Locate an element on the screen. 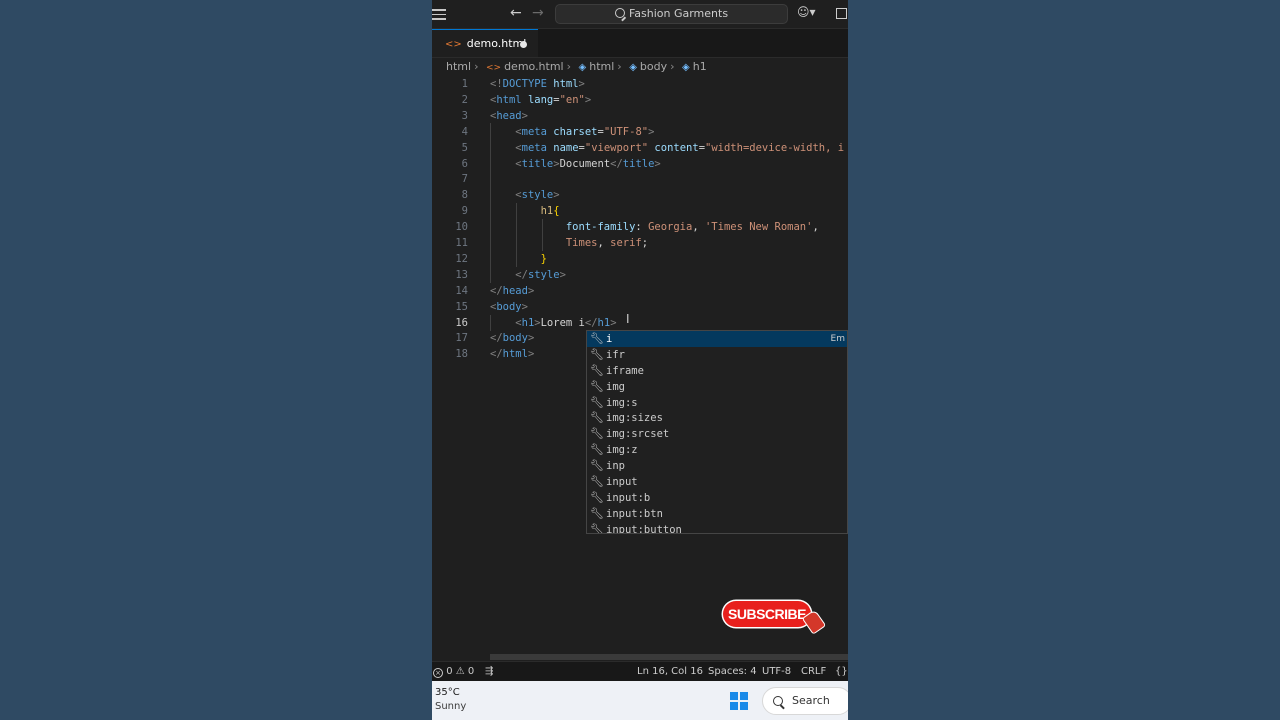 The width and height of the screenshot is (1280, 720). code-text: font-family: Georgia, 'Times New Roman', is located at coordinates (654, 227).